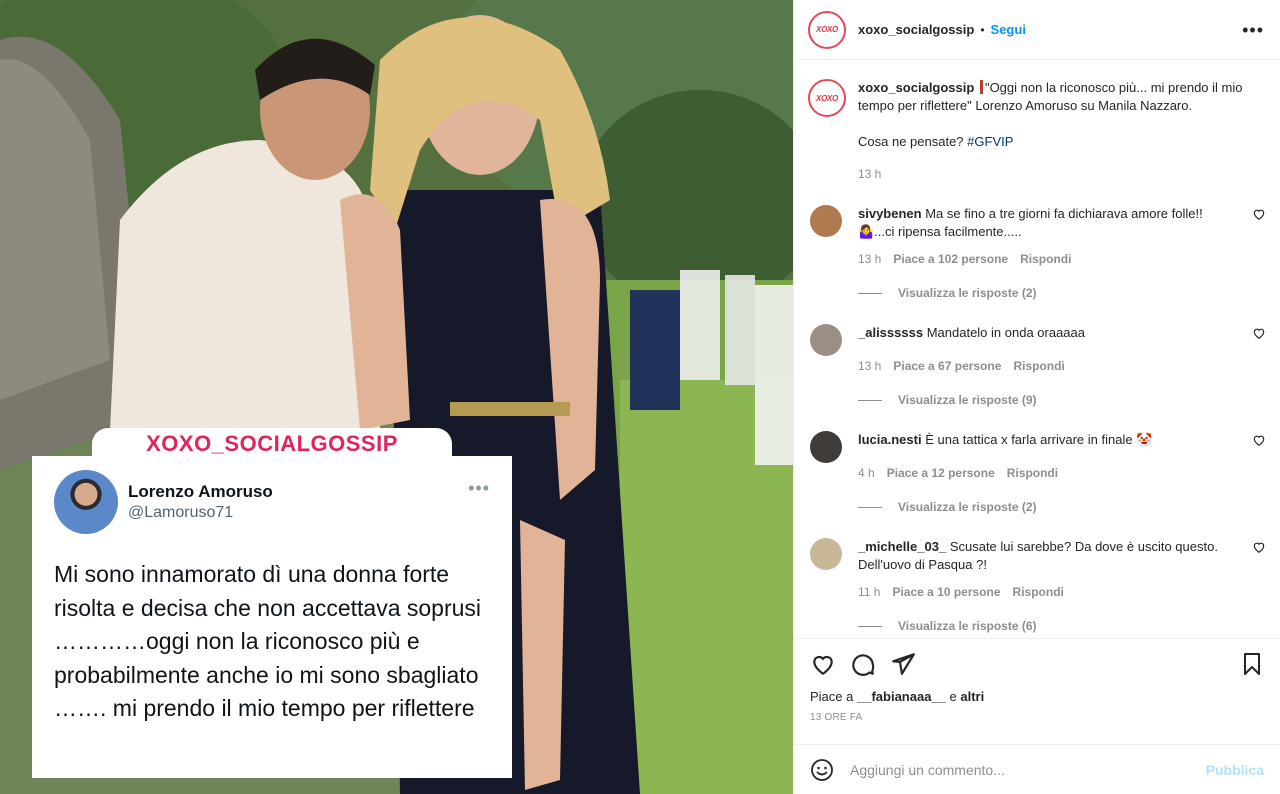 The height and width of the screenshot is (794, 1280). I want to click on add-comment-bar: Pubblica, so click(1037, 769).